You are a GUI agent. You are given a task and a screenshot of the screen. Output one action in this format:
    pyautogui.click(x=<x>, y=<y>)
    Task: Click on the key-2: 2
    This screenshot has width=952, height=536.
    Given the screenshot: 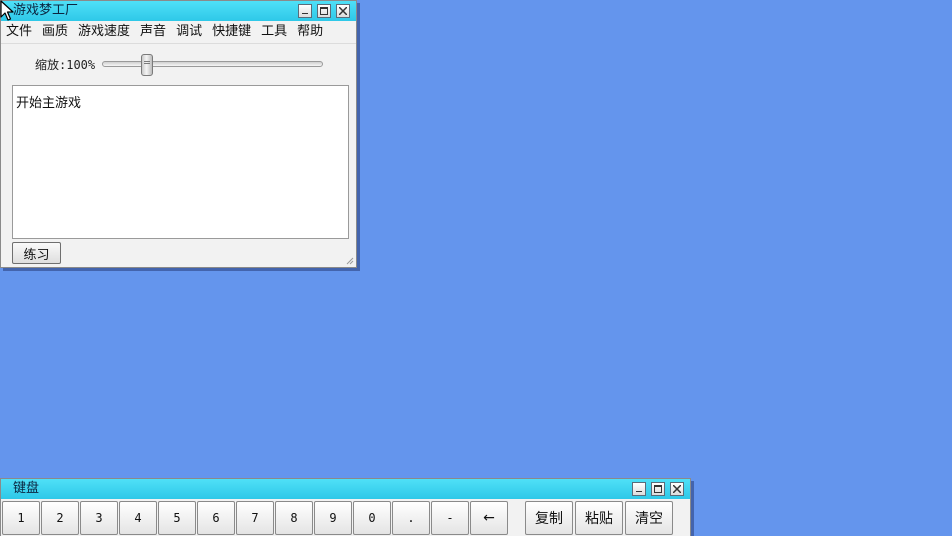 What is the action you would take?
    pyautogui.click(x=60, y=518)
    